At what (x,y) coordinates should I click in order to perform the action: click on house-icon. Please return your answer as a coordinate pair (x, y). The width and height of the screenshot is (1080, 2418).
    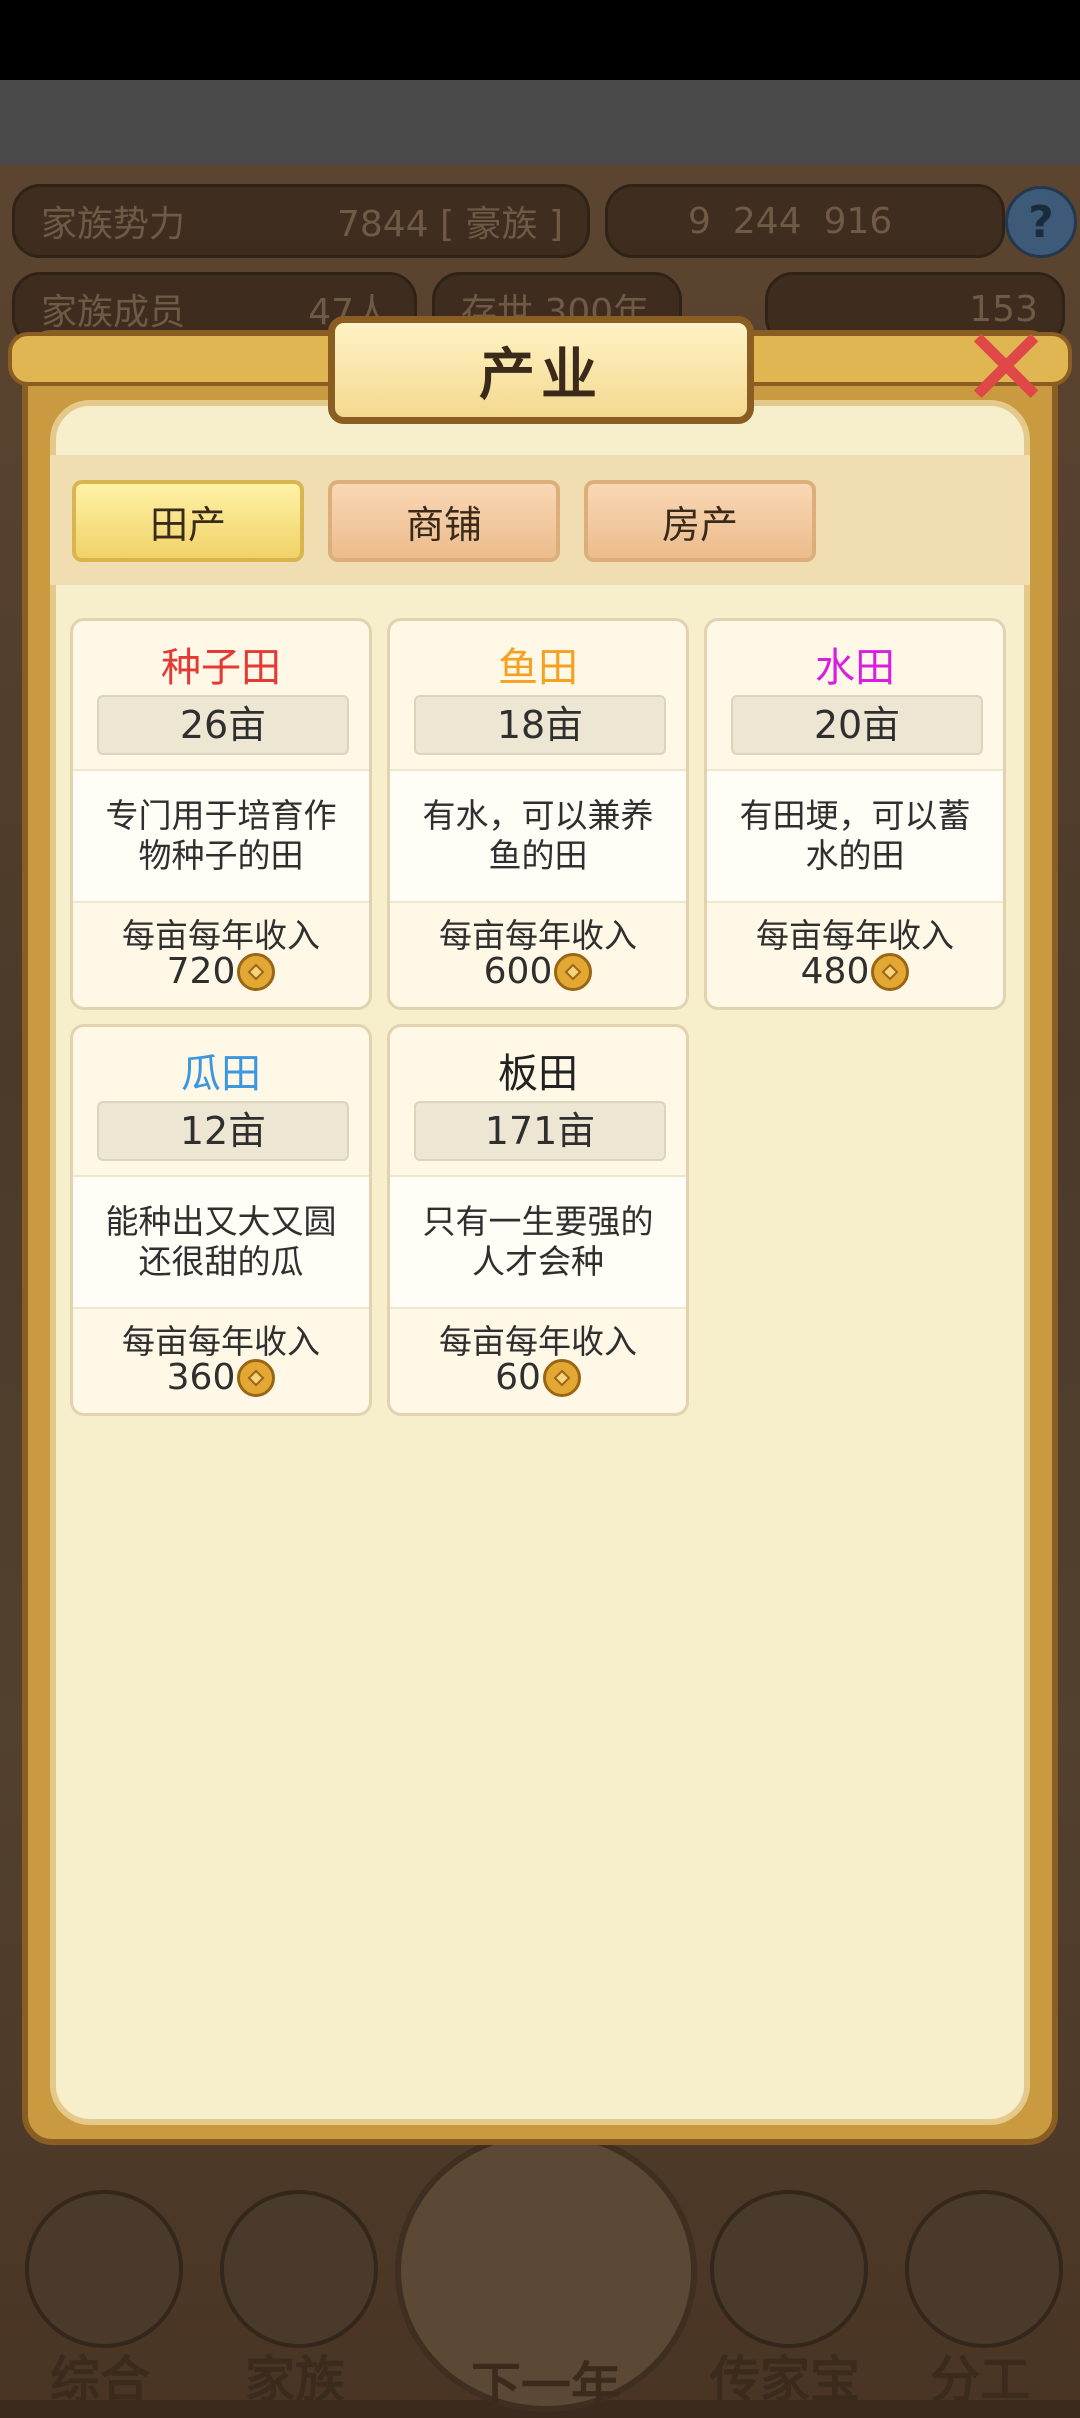
    Looking at the image, I should click on (299, 2269).